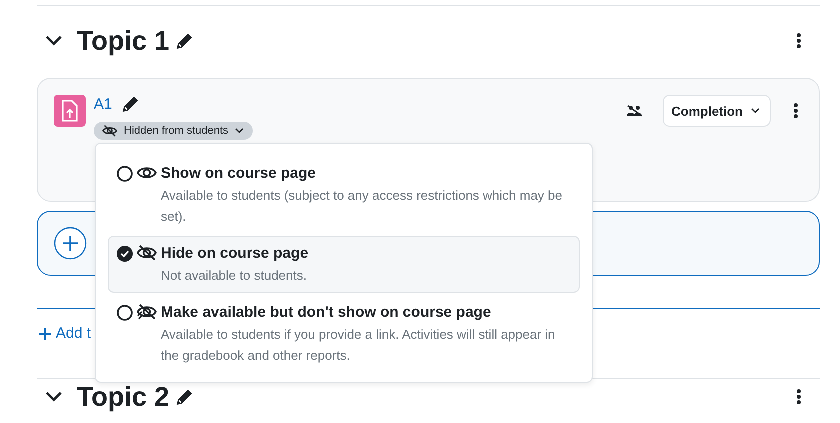 The height and width of the screenshot is (423, 840). Describe the element at coordinates (65, 333) in the screenshot. I see `add-topic-link: Add t` at that location.